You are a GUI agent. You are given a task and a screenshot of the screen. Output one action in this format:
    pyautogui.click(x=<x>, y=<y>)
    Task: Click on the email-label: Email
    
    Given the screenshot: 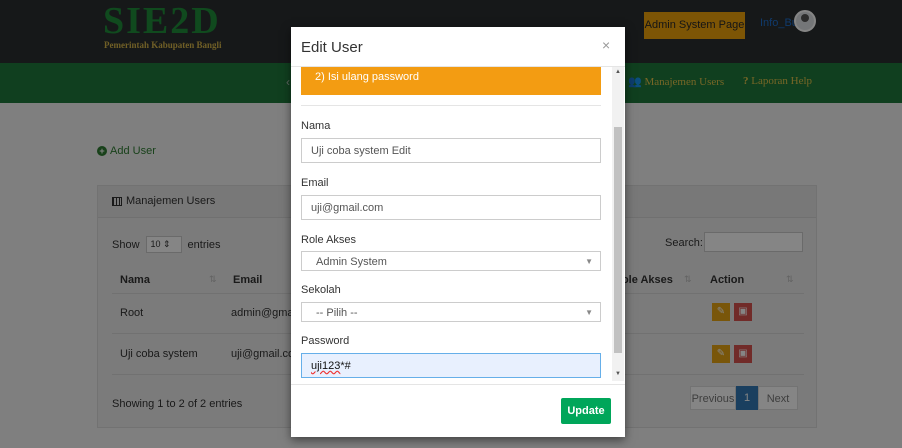 What is the action you would take?
    pyautogui.click(x=315, y=183)
    